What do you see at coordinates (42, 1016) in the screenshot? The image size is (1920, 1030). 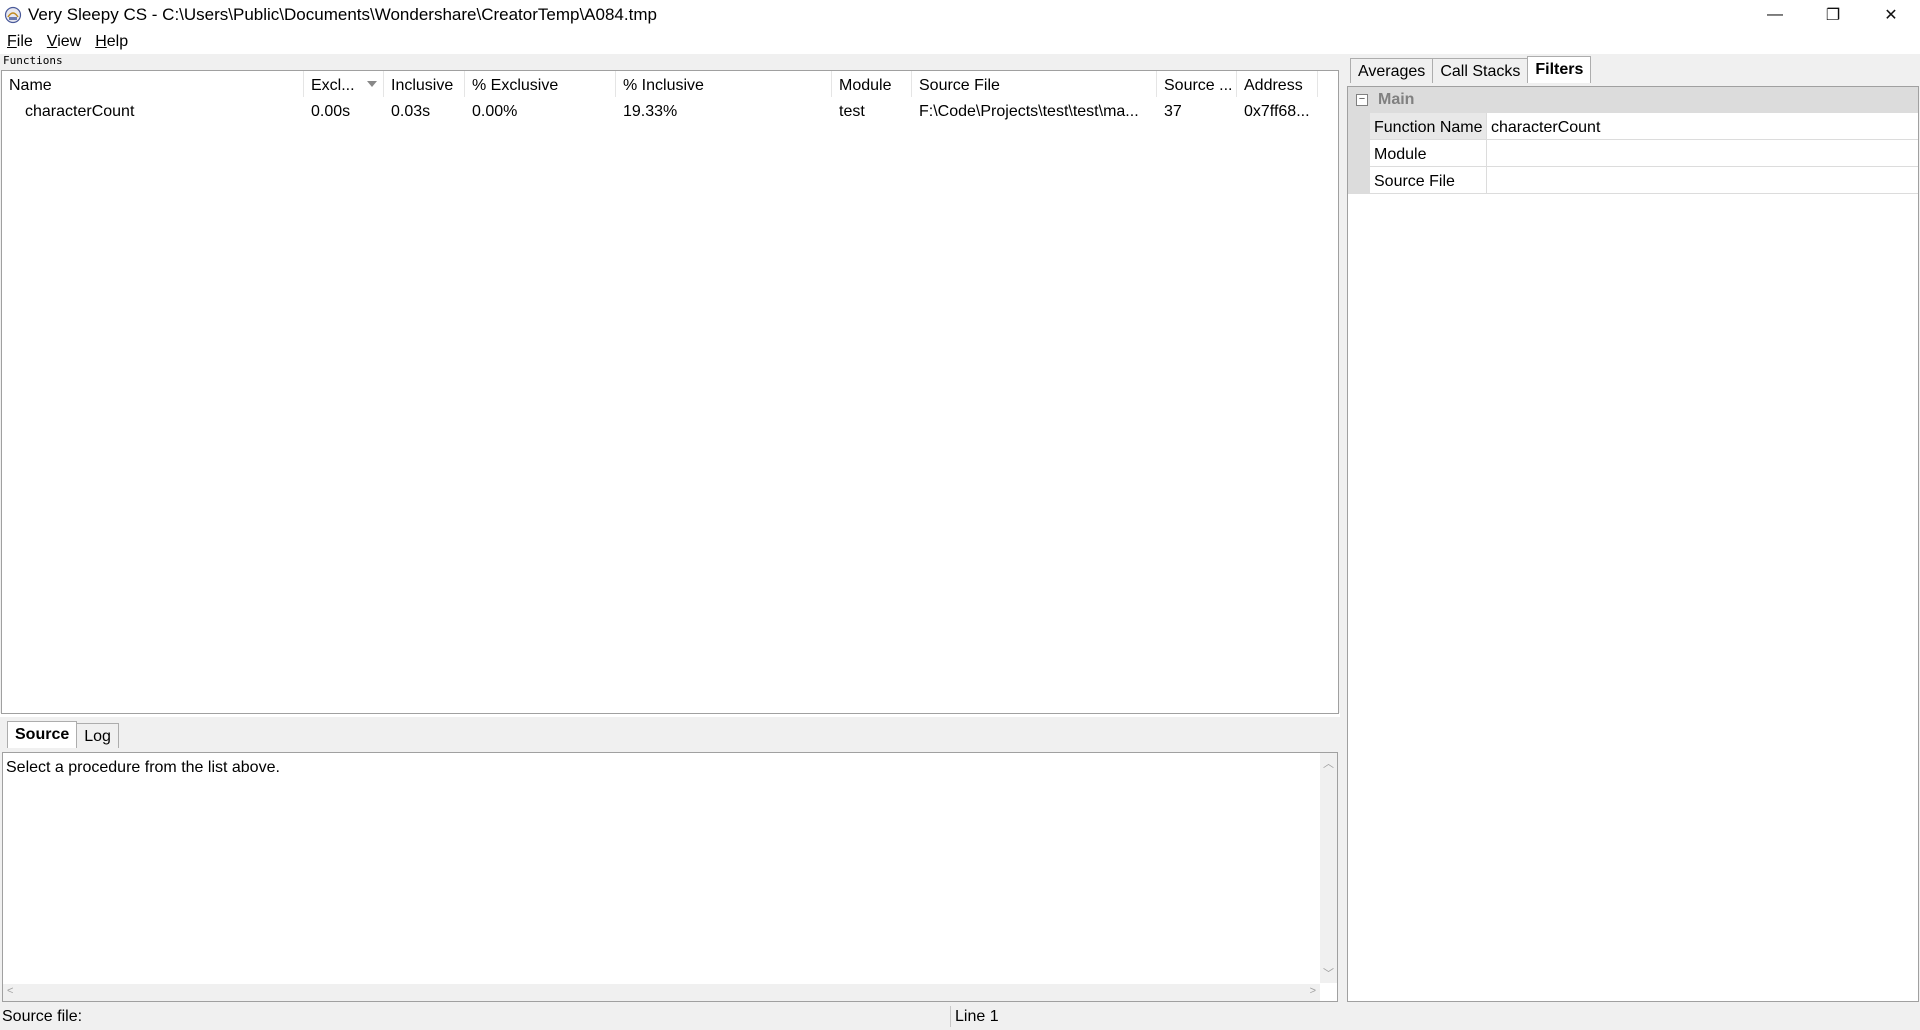 I see `status-source-file: Source file:` at bounding box center [42, 1016].